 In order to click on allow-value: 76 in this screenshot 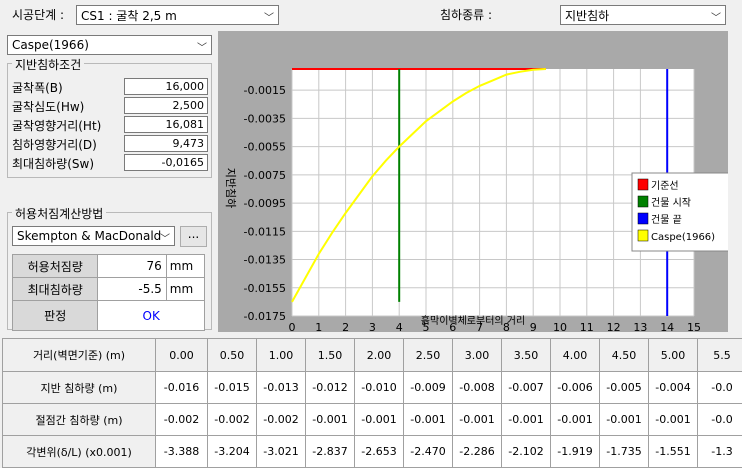, I will do `click(132, 266)`.